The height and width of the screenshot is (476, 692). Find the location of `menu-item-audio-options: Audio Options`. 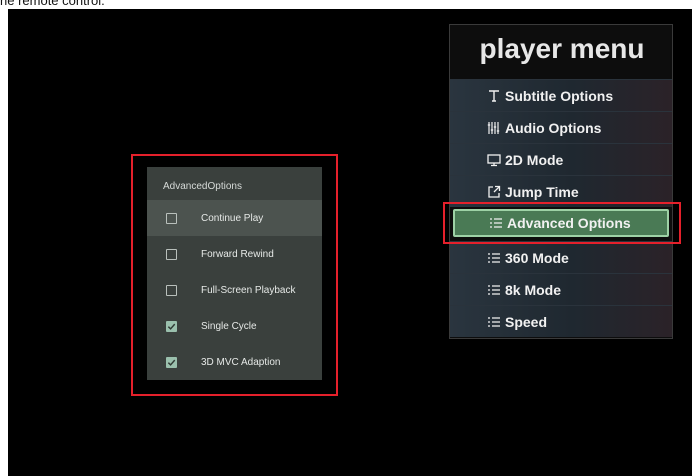

menu-item-audio-options: Audio Options is located at coordinates (561, 127).